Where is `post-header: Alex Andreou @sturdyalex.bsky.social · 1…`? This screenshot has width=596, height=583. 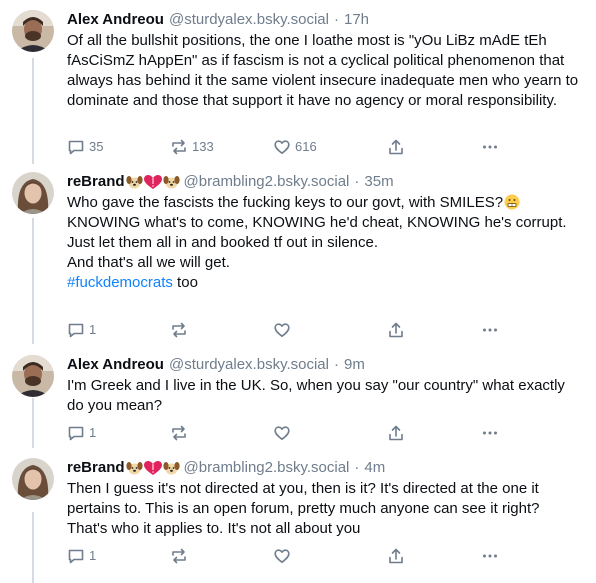 post-header: Alex Andreou @sturdyalex.bsky.social · 1… is located at coordinates (324, 20).